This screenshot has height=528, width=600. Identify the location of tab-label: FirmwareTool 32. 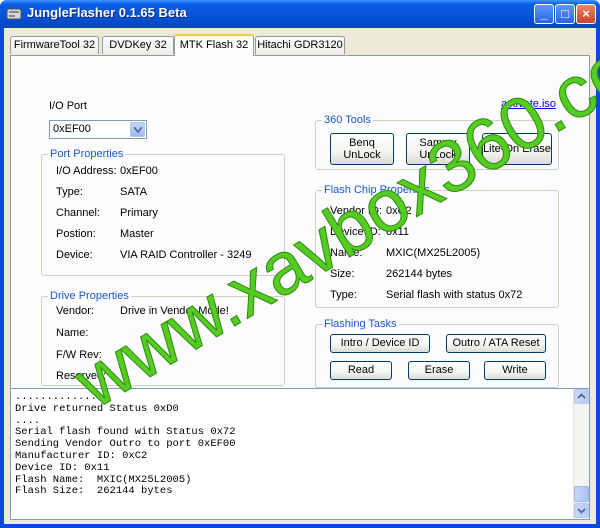
(54, 45).